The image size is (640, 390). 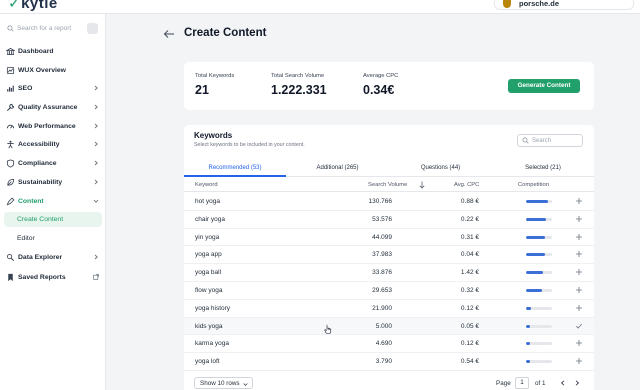 I want to click on table-row: yoga app 37.983 0.04 €, so click(x=389, y=255).